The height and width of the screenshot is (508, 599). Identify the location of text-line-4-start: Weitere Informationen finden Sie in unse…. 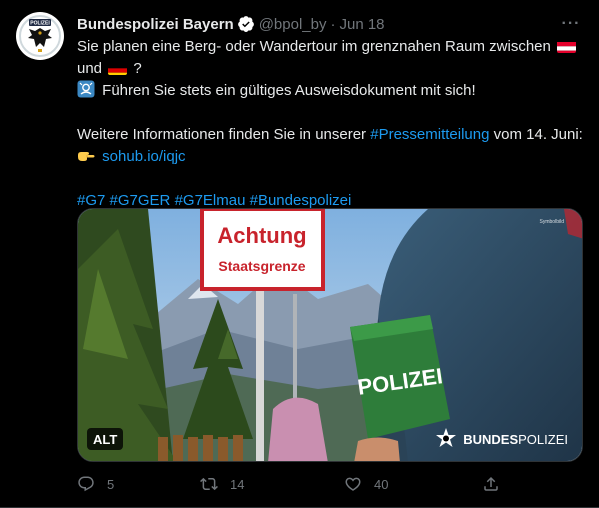
(222, 134).